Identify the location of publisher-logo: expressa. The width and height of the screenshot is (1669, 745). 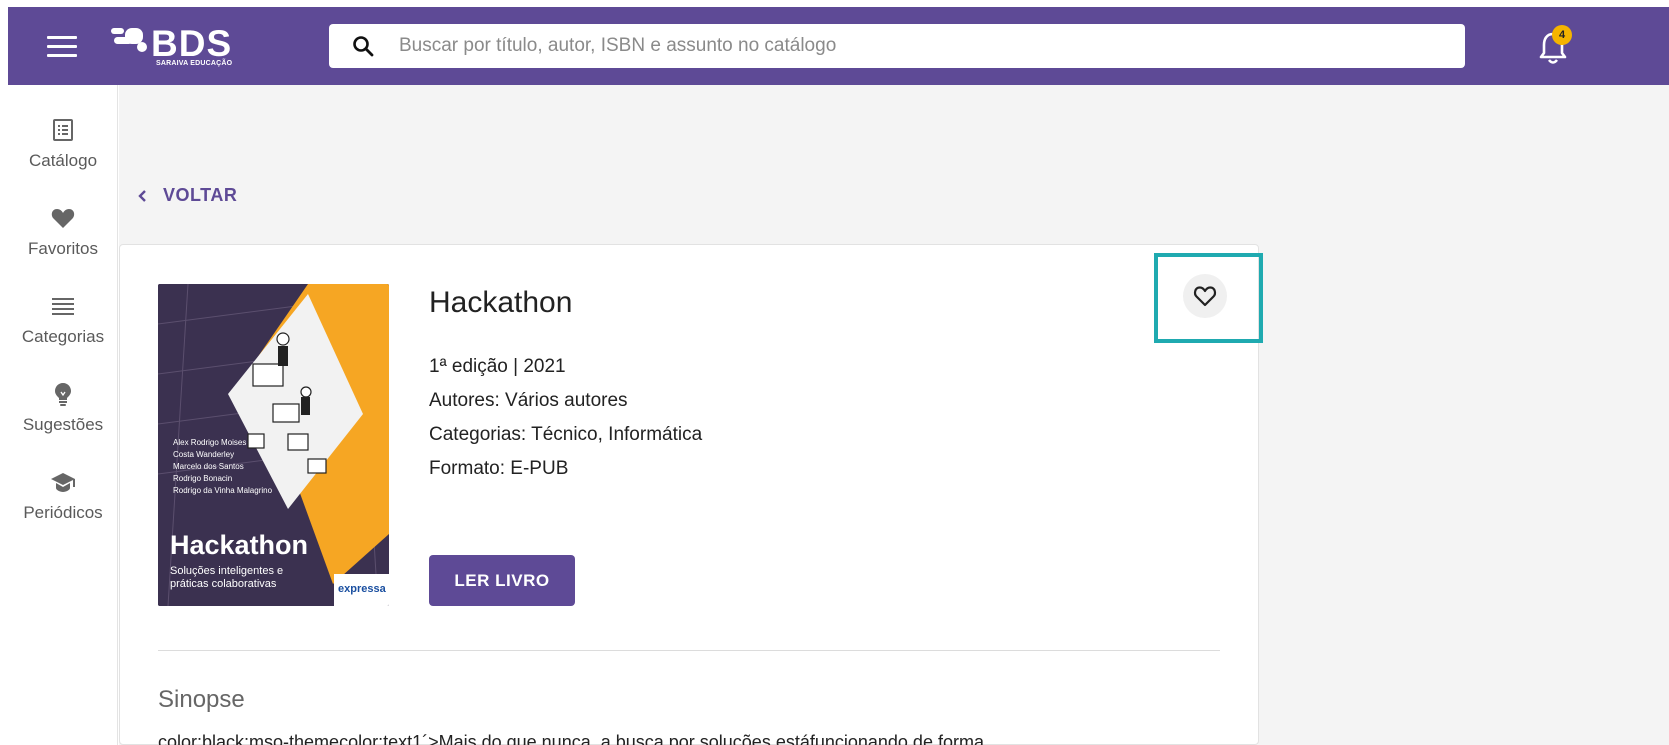
(361, 590).